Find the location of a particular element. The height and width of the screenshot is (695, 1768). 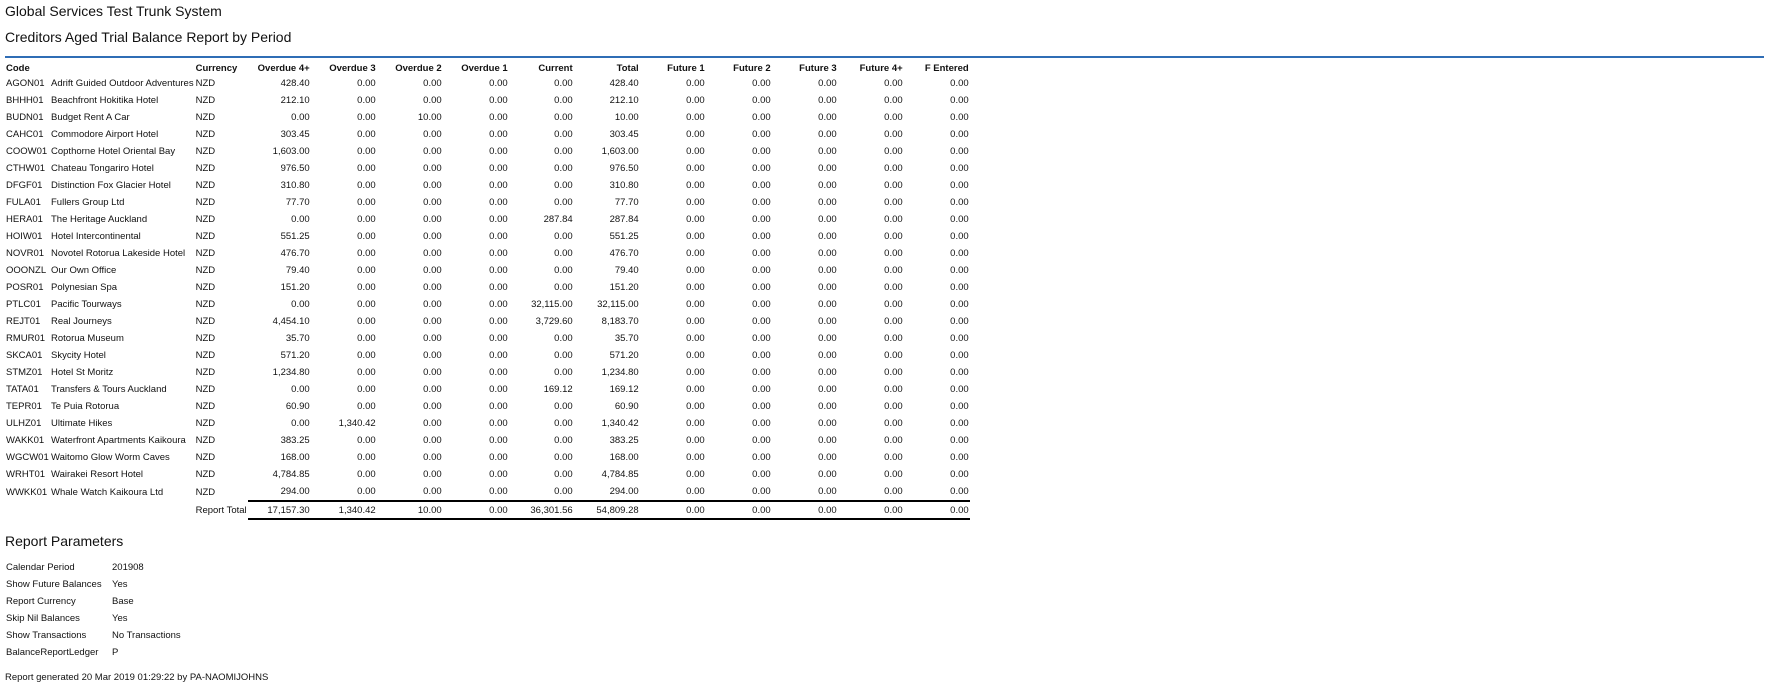

creditor-code: BUDN01 is located at coordinates (25, 117).